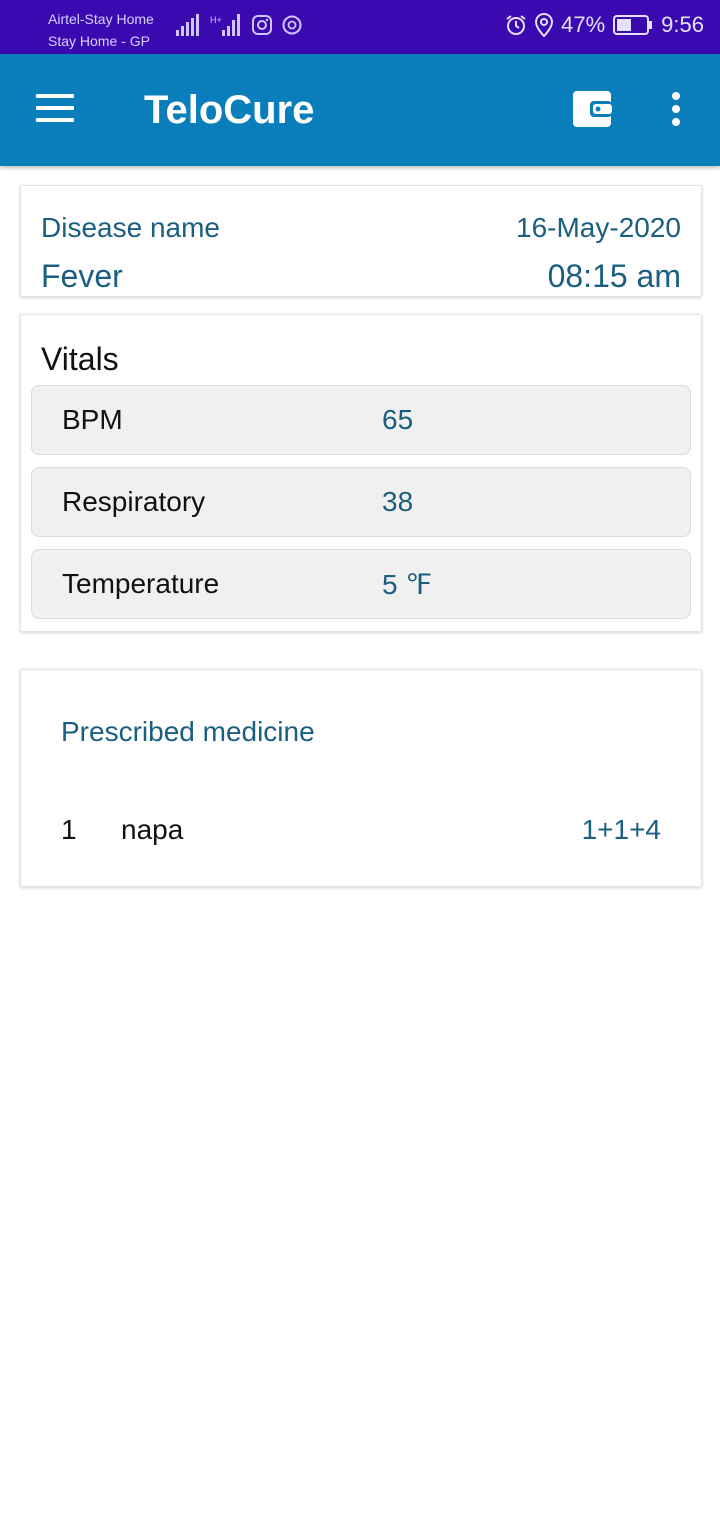 The height and width of the screenshot is (1520, 720). Describe the element at coordinates (614, 276) in the screenshot. I see `disease-time: 08:15 am` at that location.